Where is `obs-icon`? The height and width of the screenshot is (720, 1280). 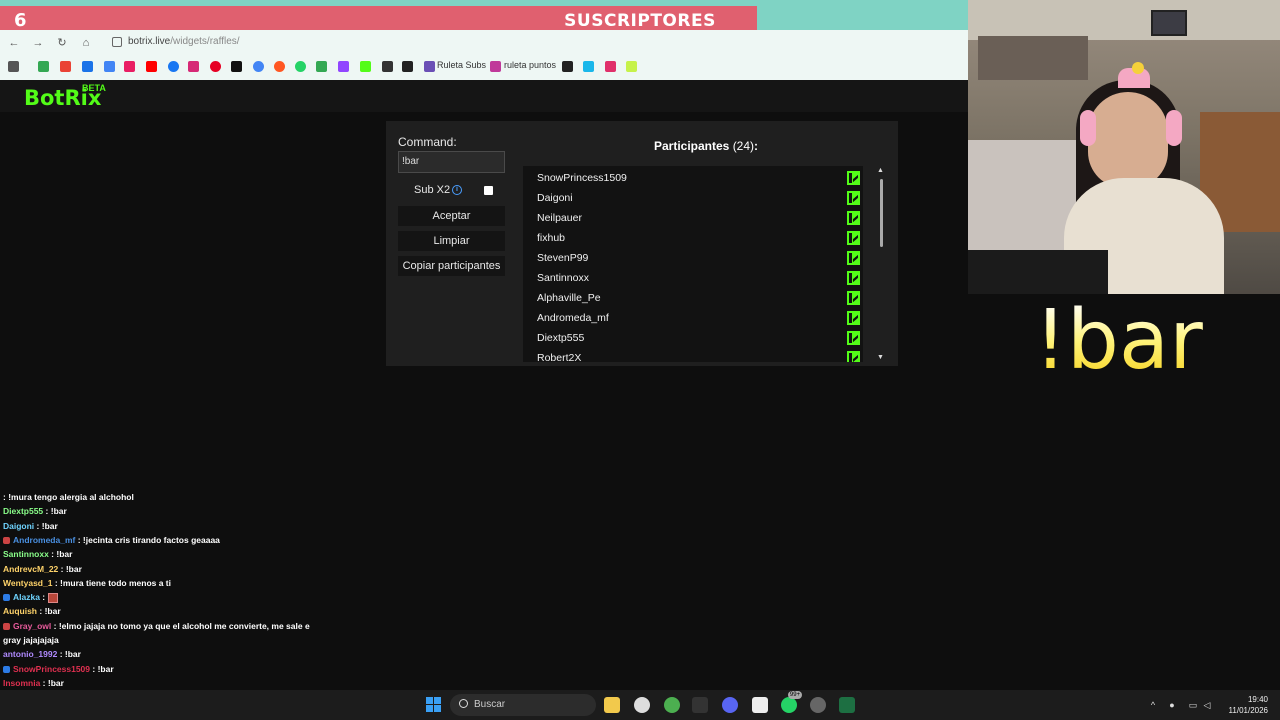 obs-icon is located at coordinates (818, 705).